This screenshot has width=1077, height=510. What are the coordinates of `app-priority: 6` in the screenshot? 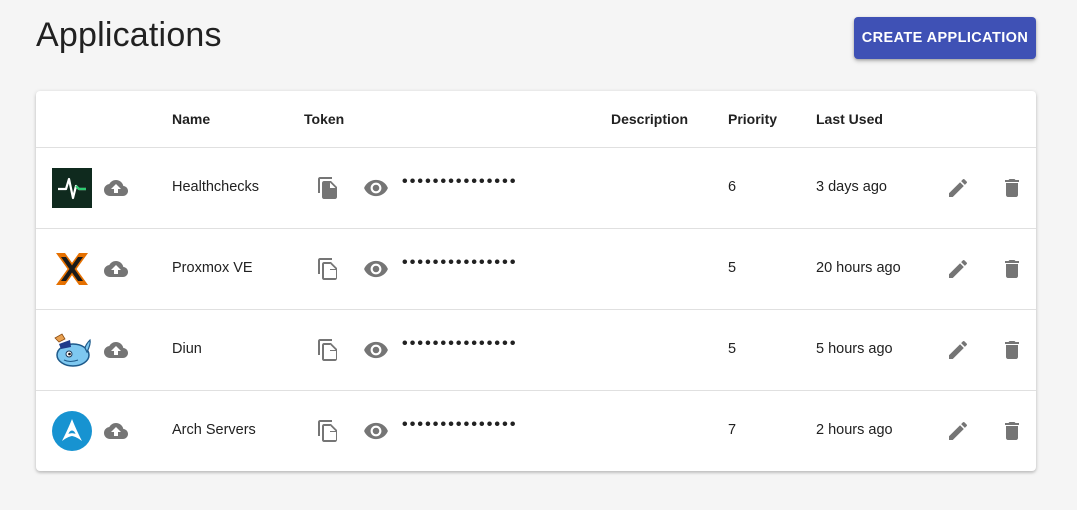 It's located at (732, 187).